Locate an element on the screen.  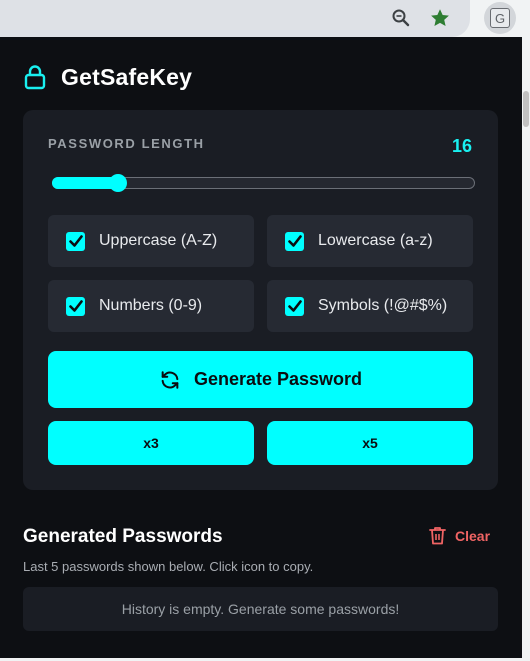
app-header: GetSafeKey is located at coordinates (107, 77).